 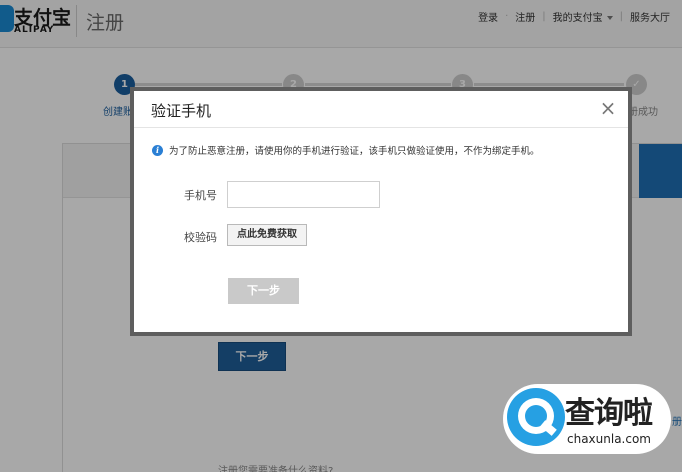 I want to click on phone-label: 手机号, so click(x=200, y=195).